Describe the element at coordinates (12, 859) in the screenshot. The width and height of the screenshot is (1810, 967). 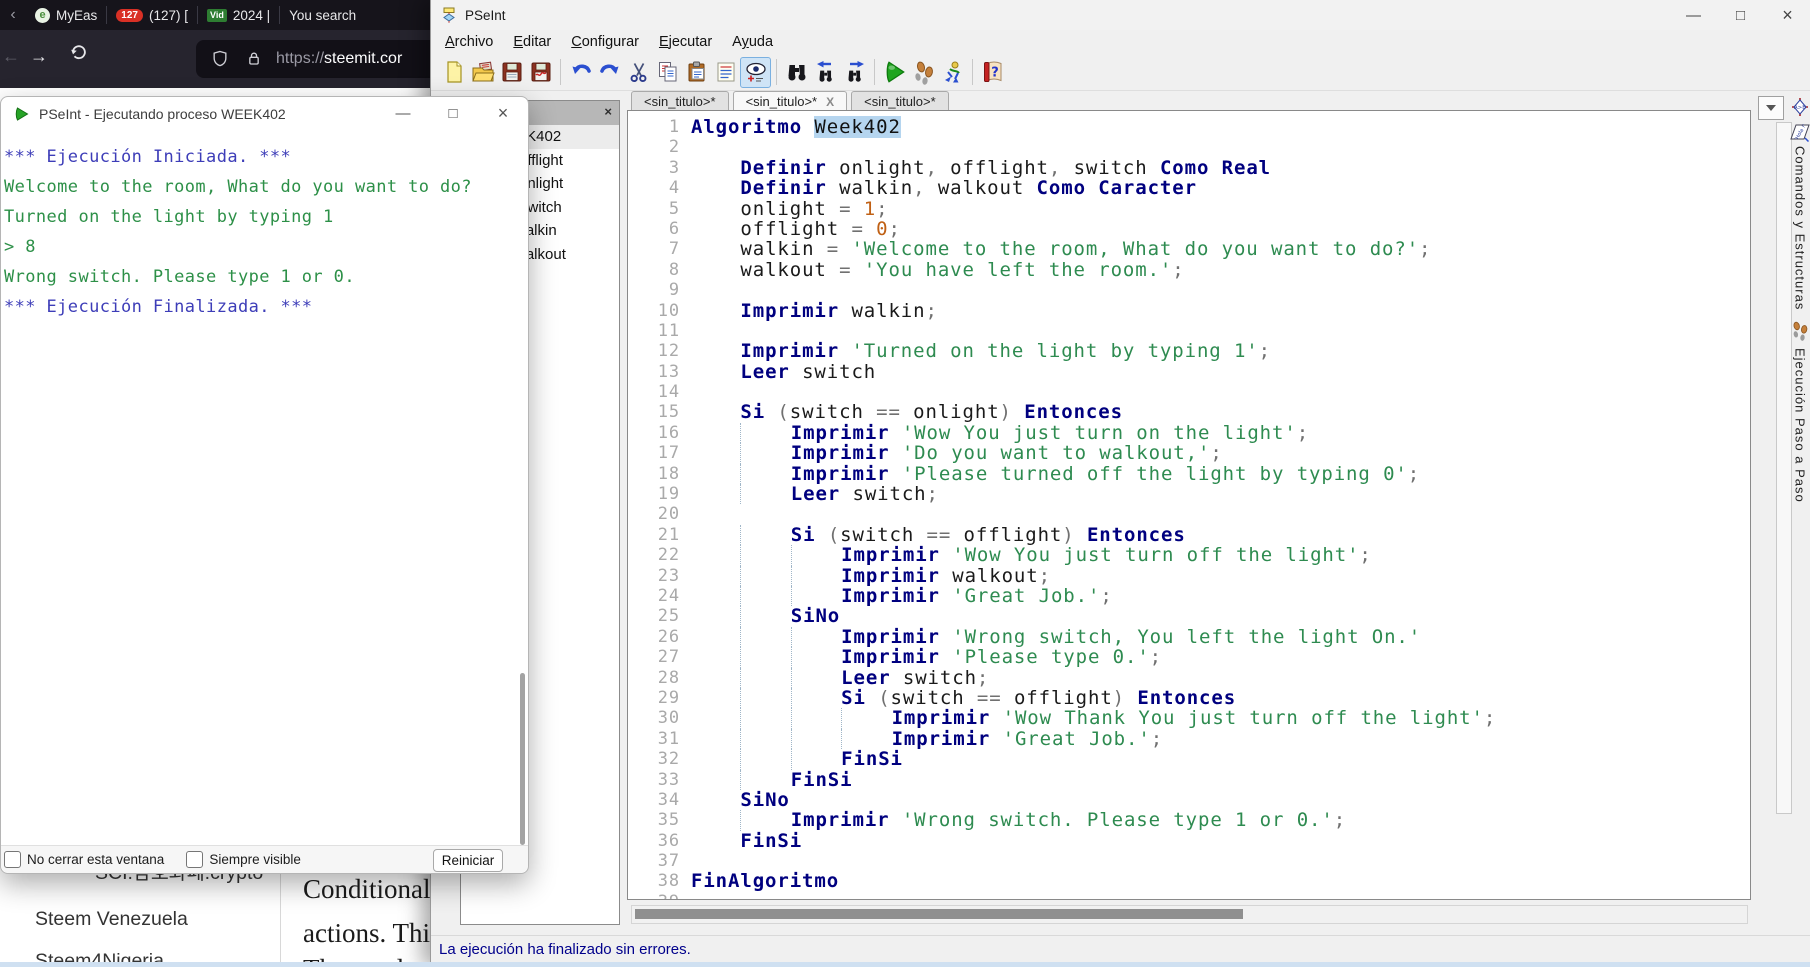
I see `keep-open-checkbox` at that location.